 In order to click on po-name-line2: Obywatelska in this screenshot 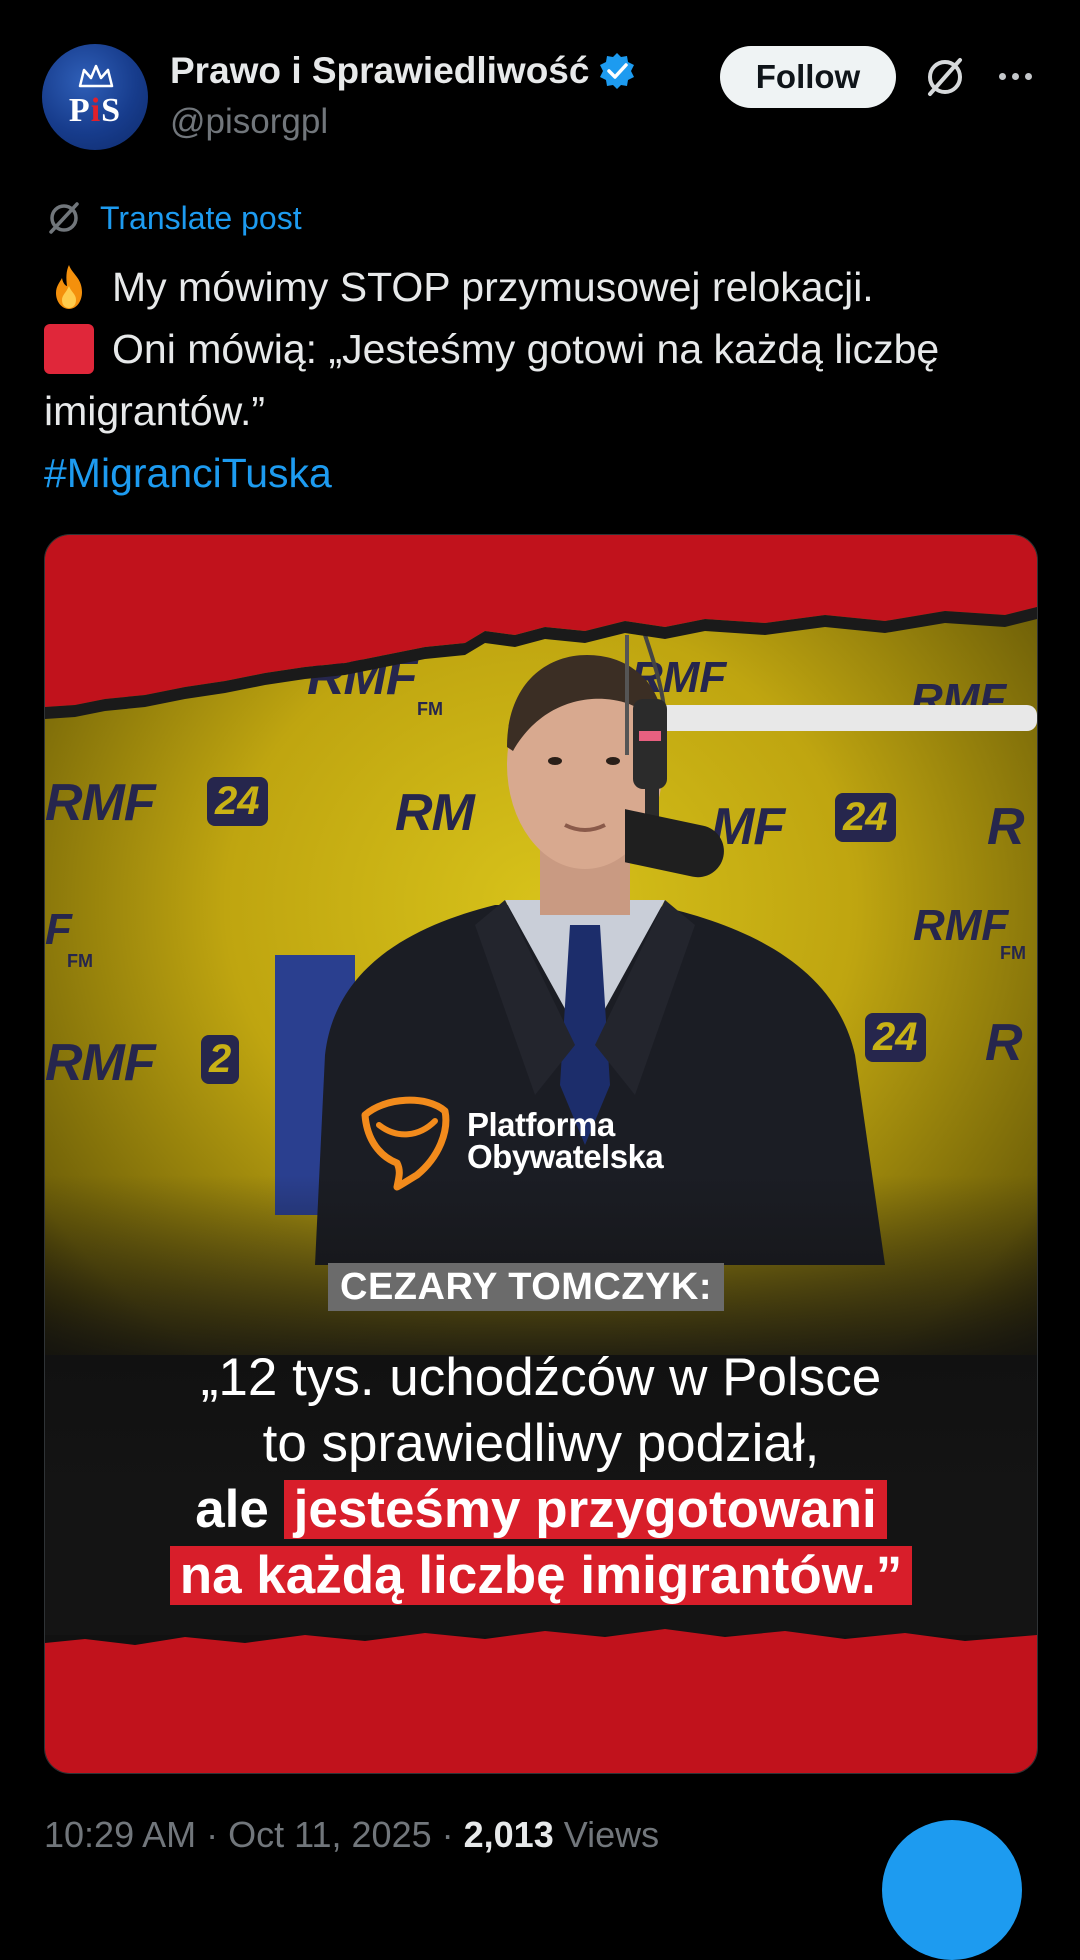, I will do `click(565, 1156)`.